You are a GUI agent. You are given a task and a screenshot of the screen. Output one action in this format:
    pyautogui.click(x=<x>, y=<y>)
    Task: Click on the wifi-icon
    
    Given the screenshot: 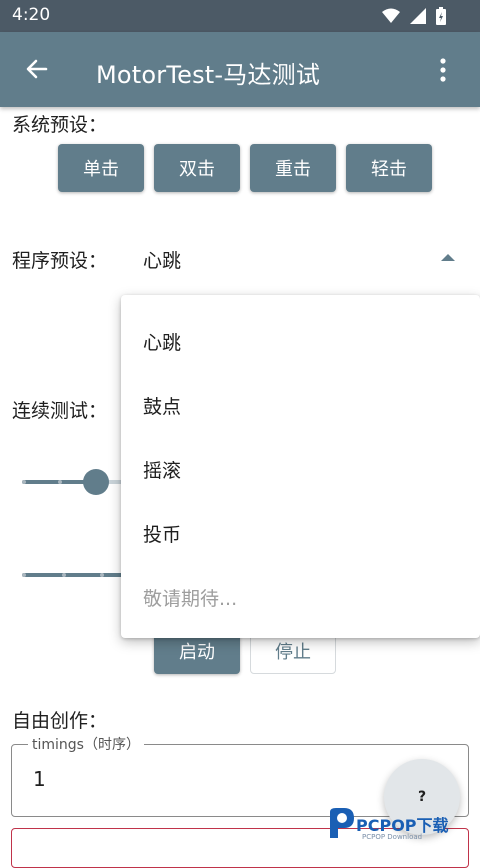 What is the action you would take?
    pyautogui.click(x=391, y=15)
    